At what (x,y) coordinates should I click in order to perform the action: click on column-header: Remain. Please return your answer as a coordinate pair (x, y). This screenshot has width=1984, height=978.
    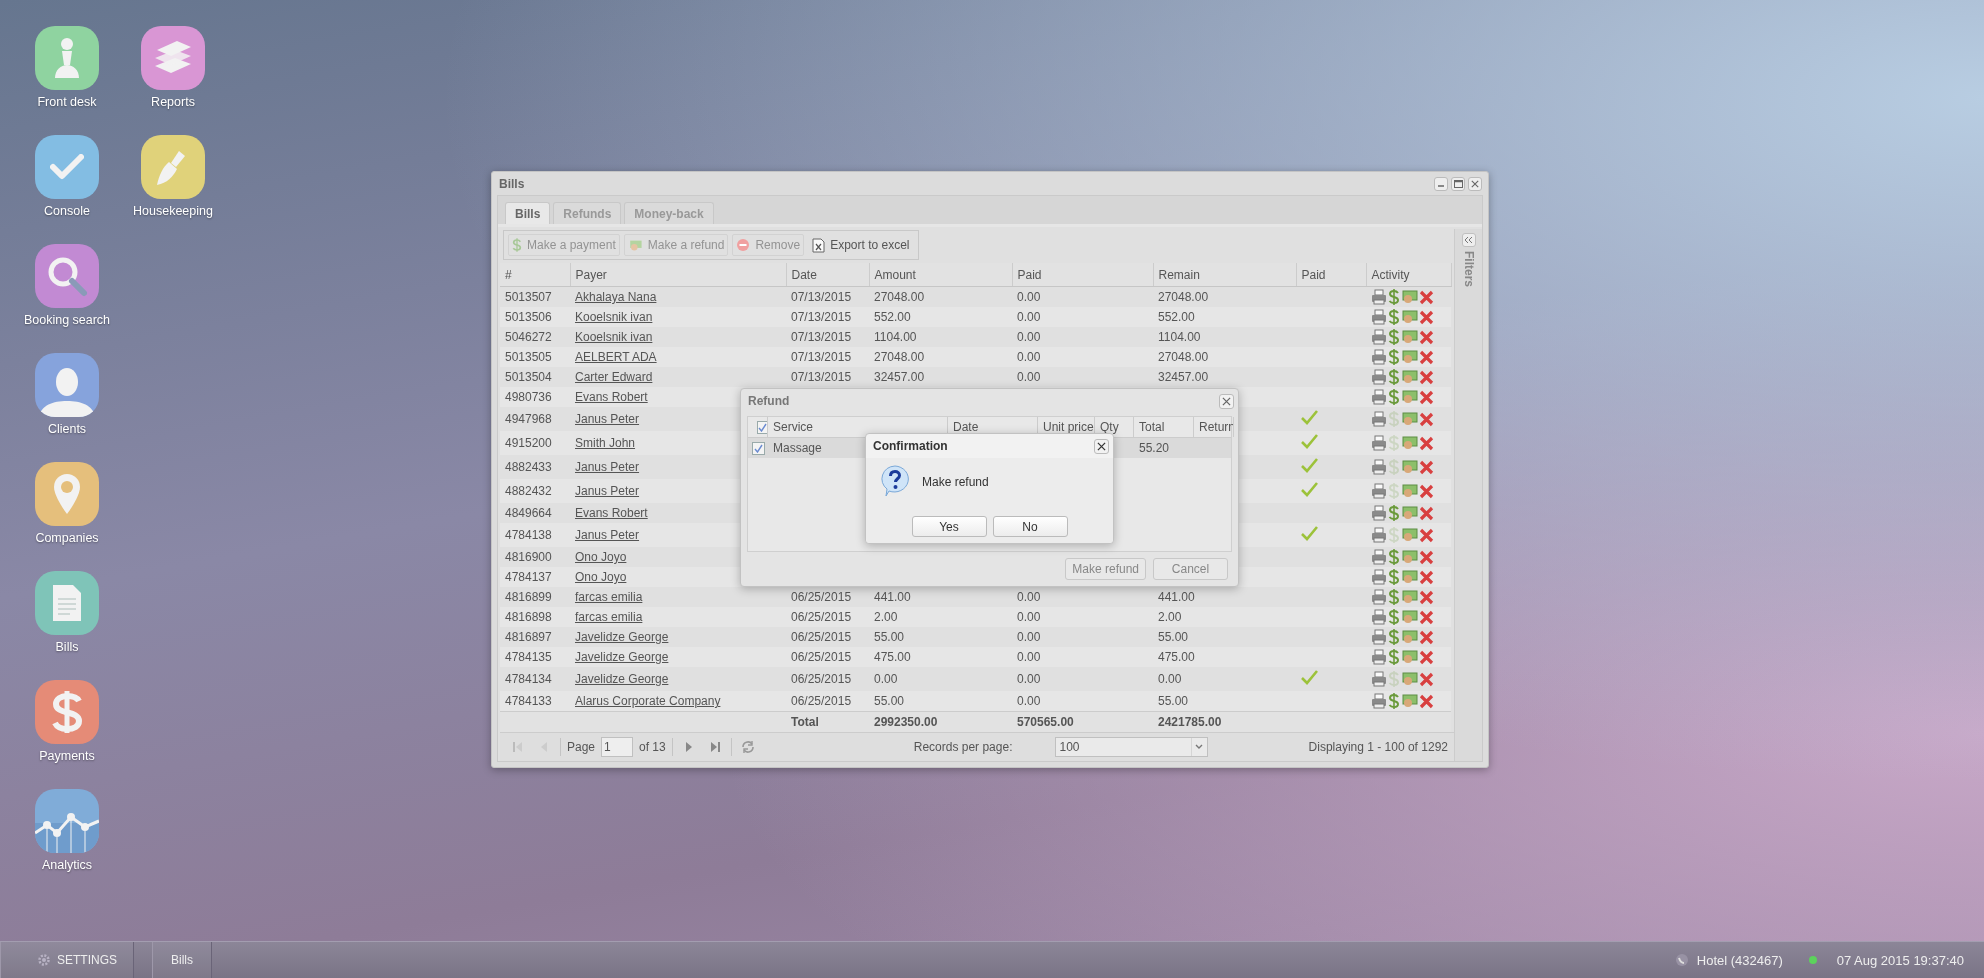
    Looking at the image, I should click on (1224, 275).